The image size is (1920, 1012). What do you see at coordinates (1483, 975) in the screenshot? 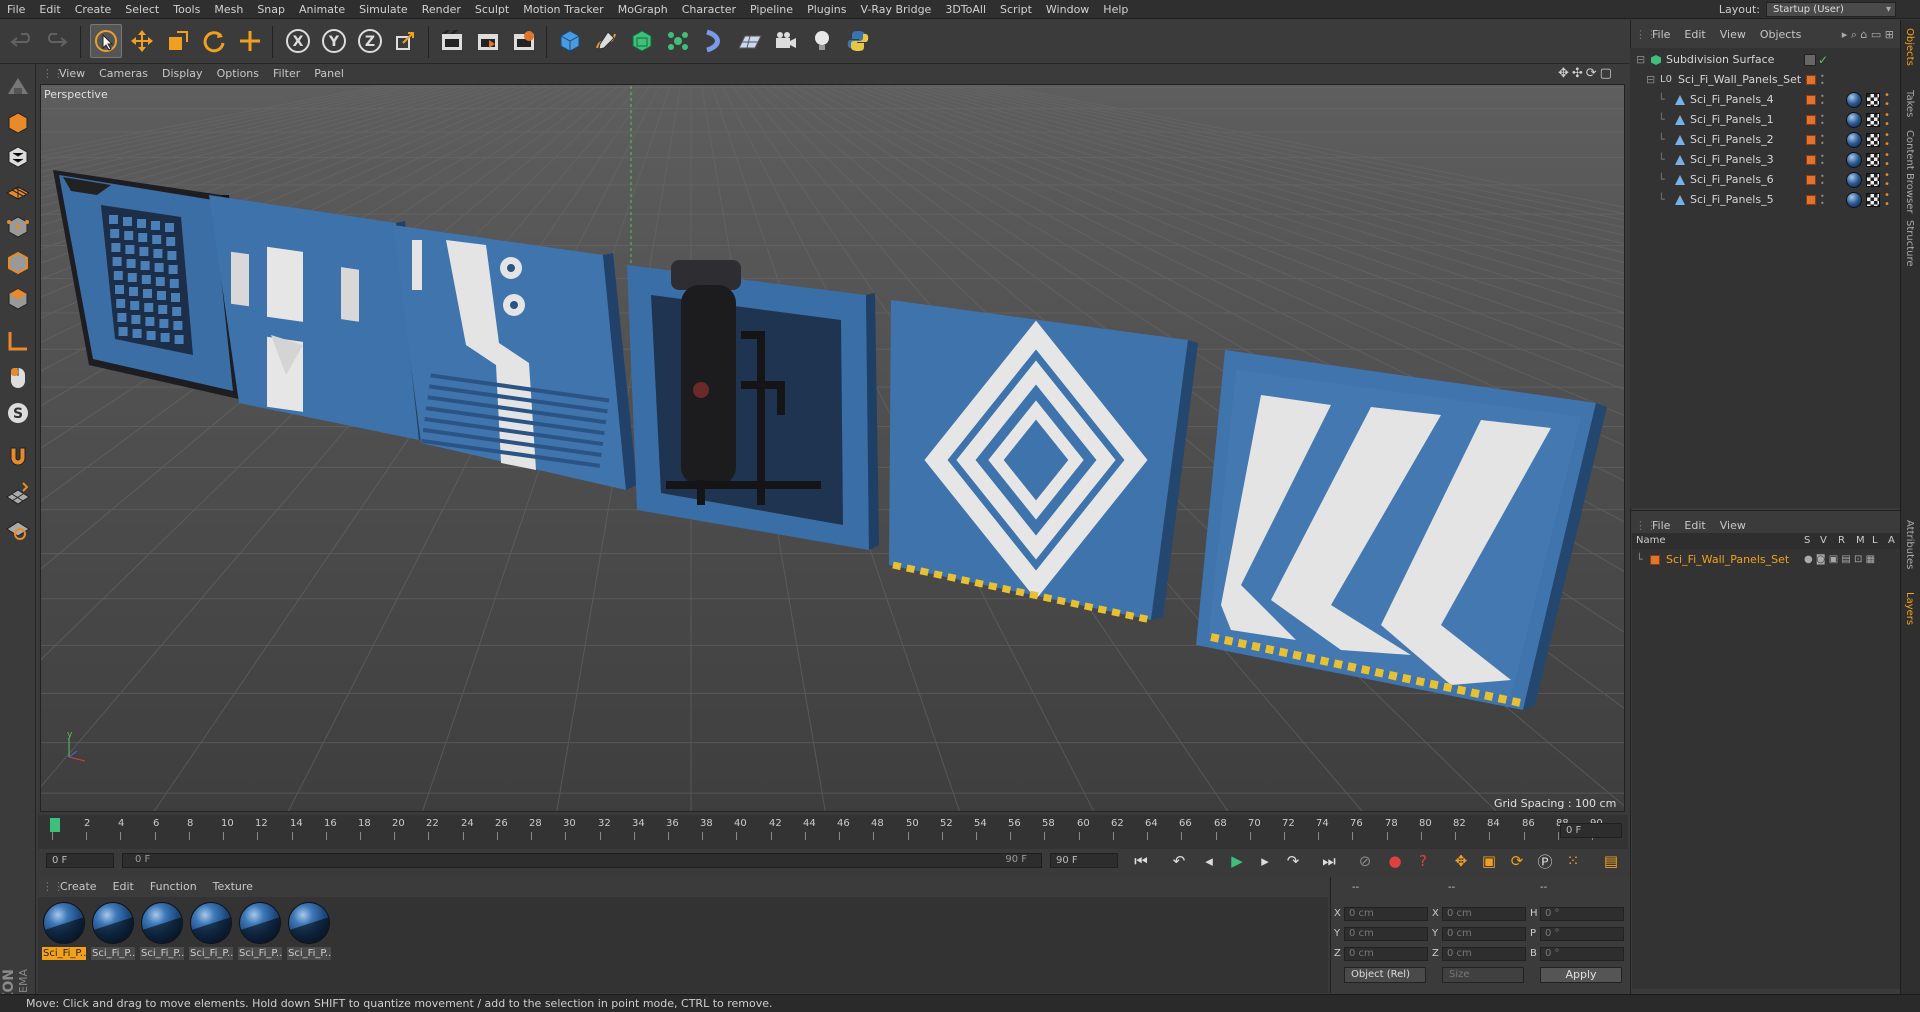
I see `size-mode-dropdown: Size` at bounding box center [1483, 975].